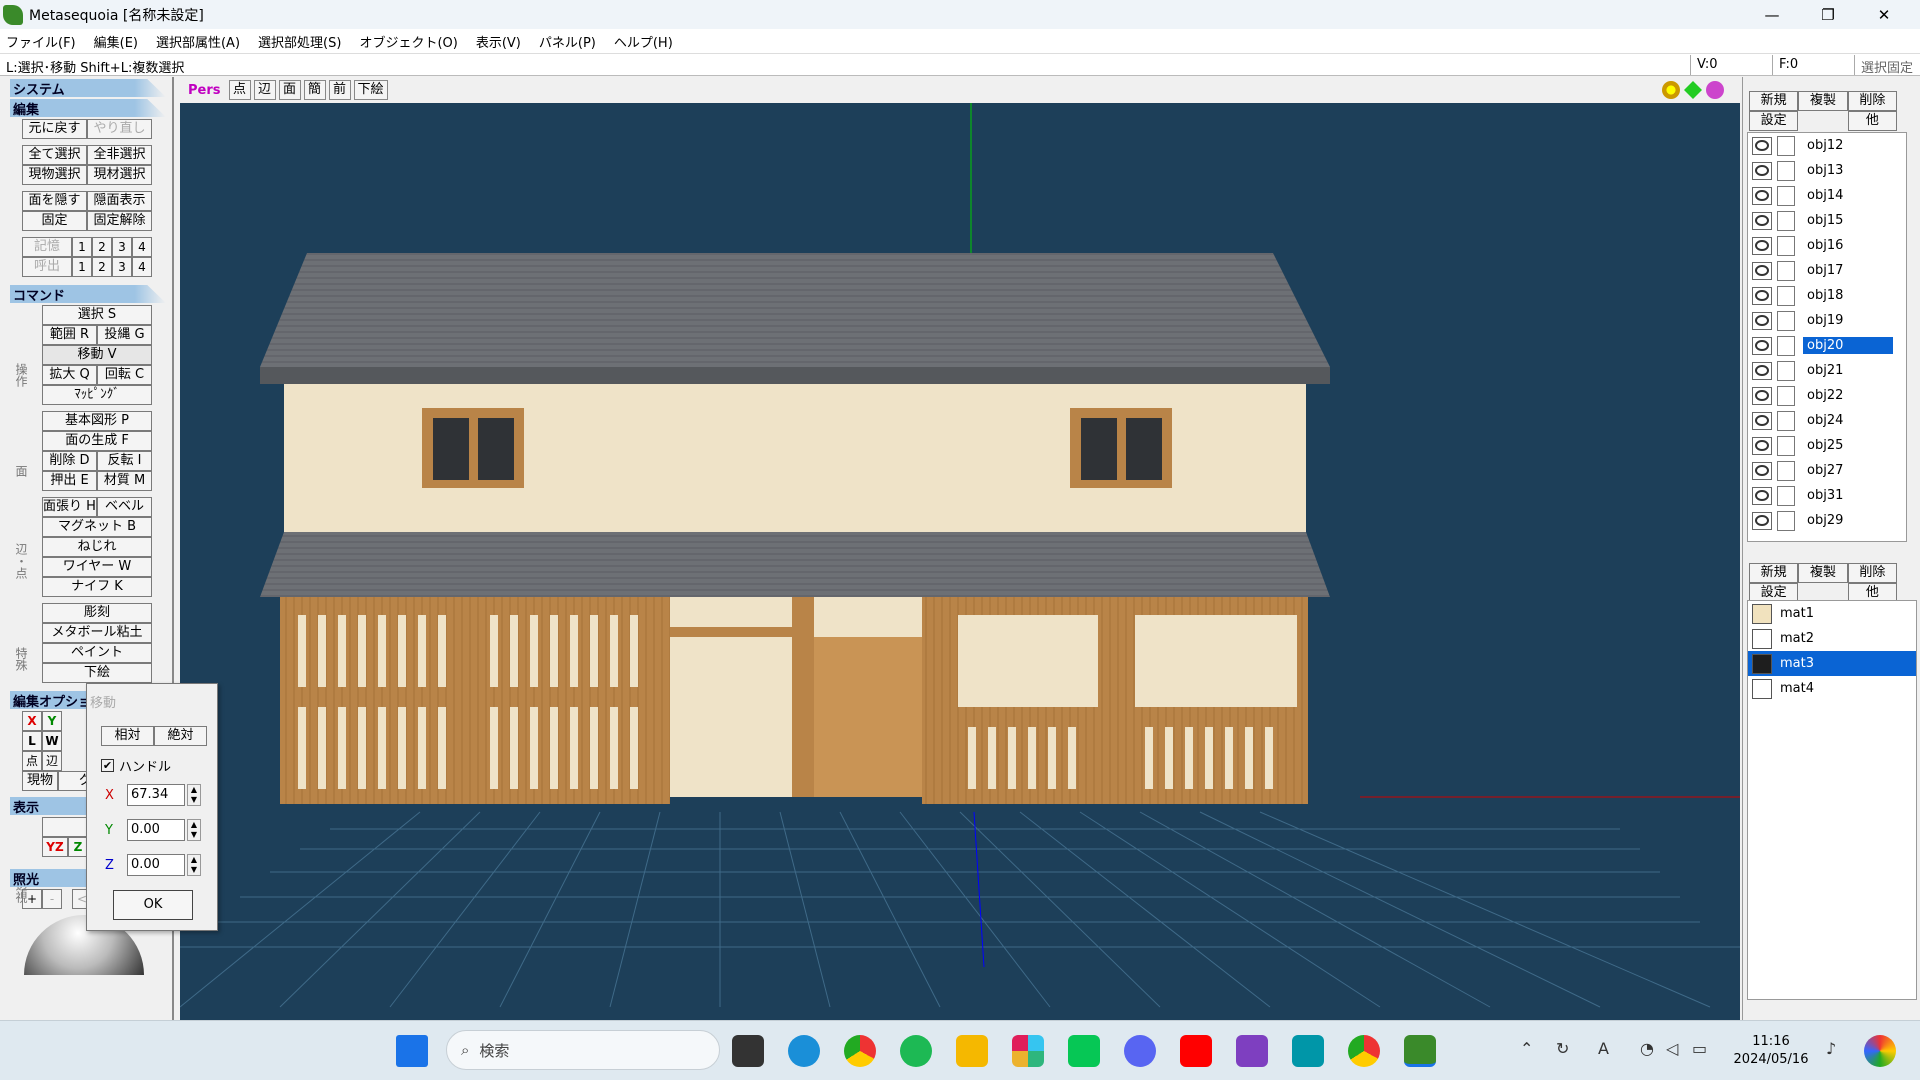 This screenshot has height=1080, width=1920. I want to click on vertex-display-toggle: 点, so click(239, 90).